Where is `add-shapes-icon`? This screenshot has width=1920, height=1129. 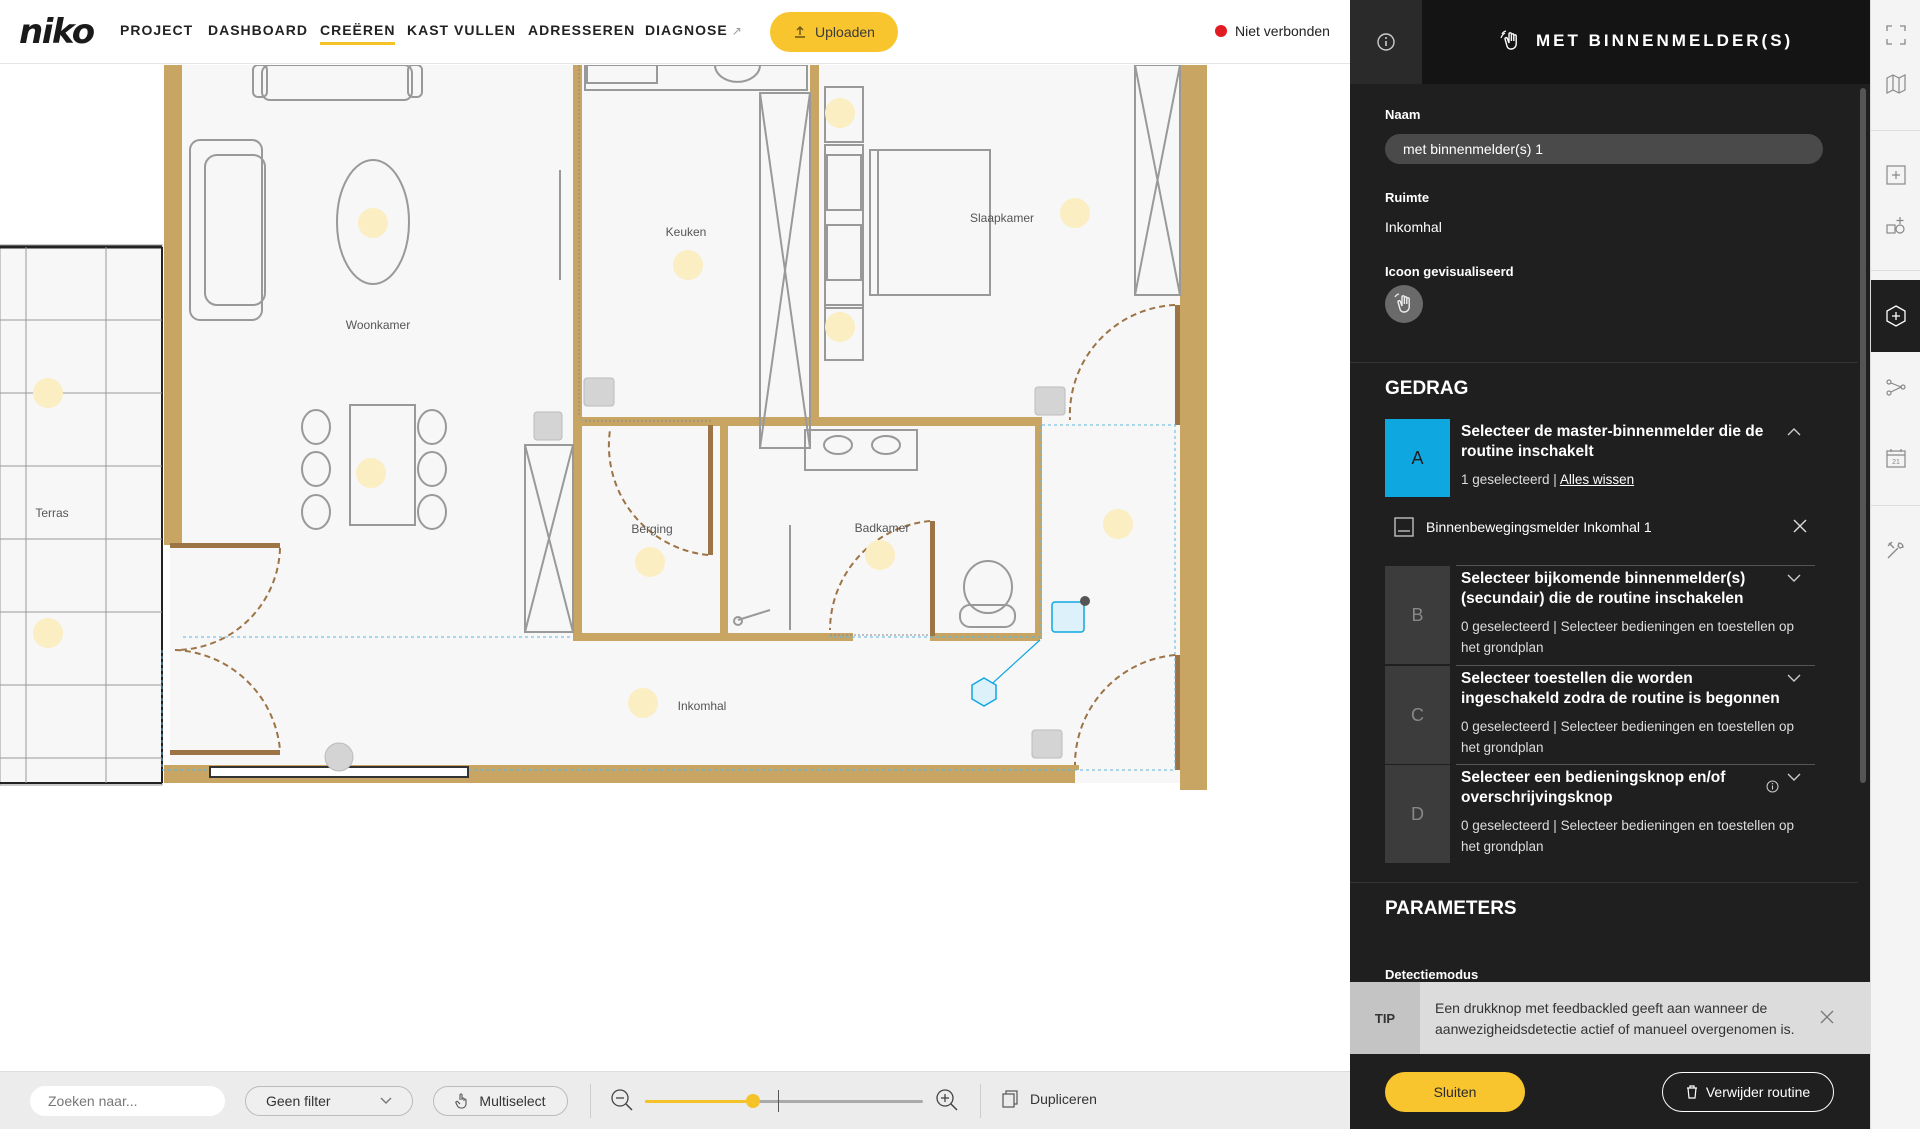 add-shapes-icon is located at coordinates (1895, 225).